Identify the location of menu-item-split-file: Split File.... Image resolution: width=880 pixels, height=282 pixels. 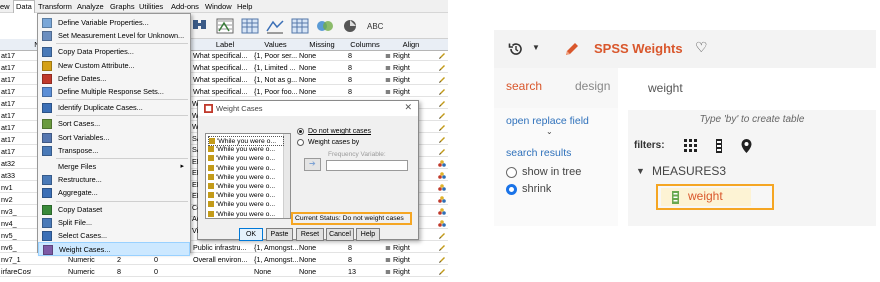
(114, 223).